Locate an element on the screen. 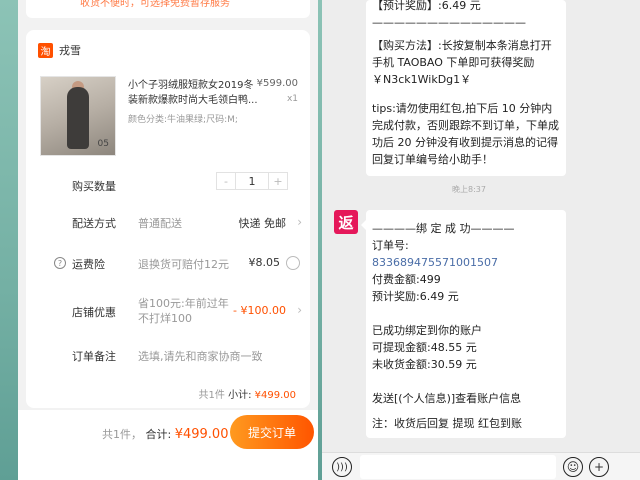 The height and width of the screenshot is (480, 640). taobao-shop-icon: 淘 is located at coordinates (45, 50).